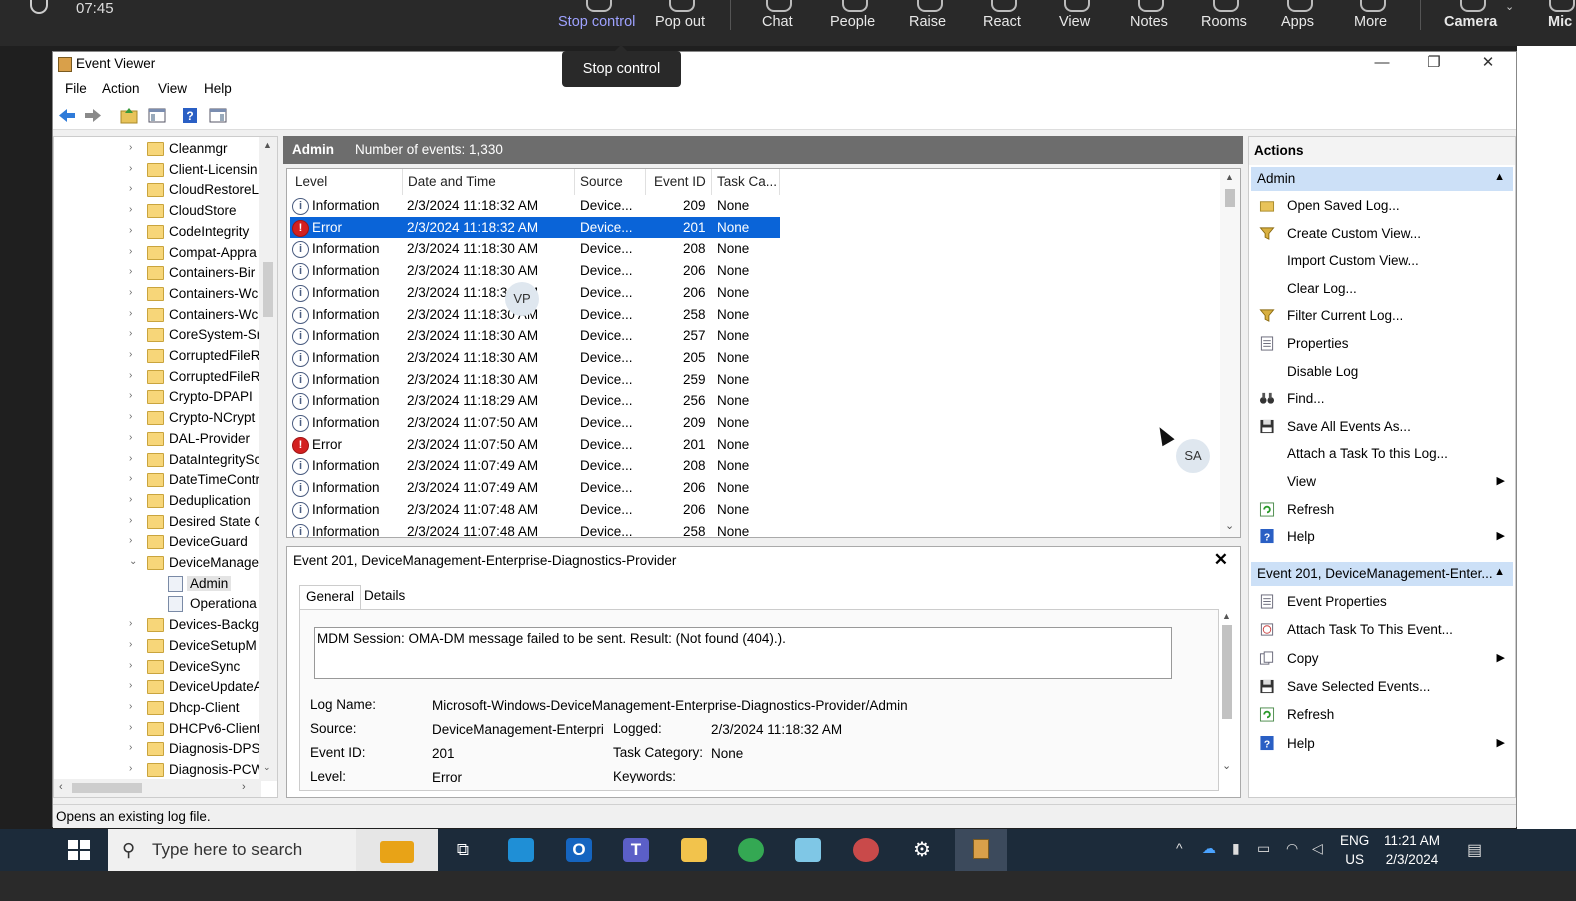  Describe the element at coordinates (579, 850) in the screenshot. I see `outlook-icon: O` at that location.